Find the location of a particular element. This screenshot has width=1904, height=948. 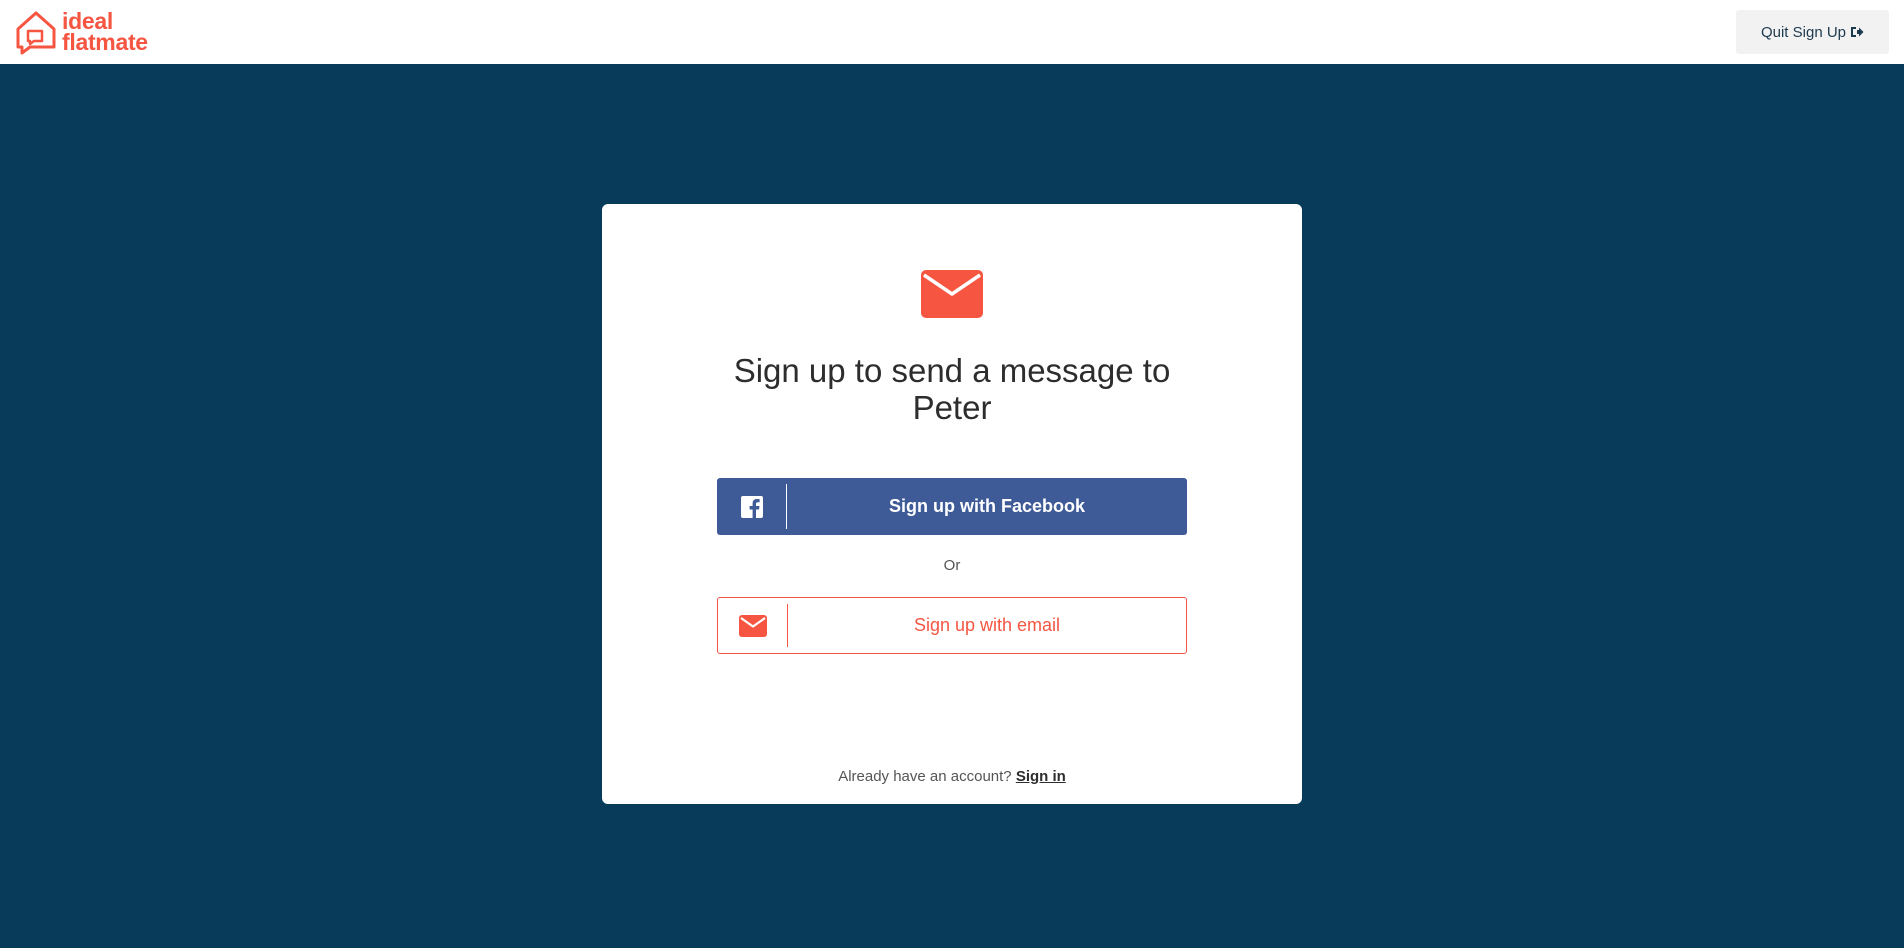

sign-out-icon is located at coordinates (1857, 32).